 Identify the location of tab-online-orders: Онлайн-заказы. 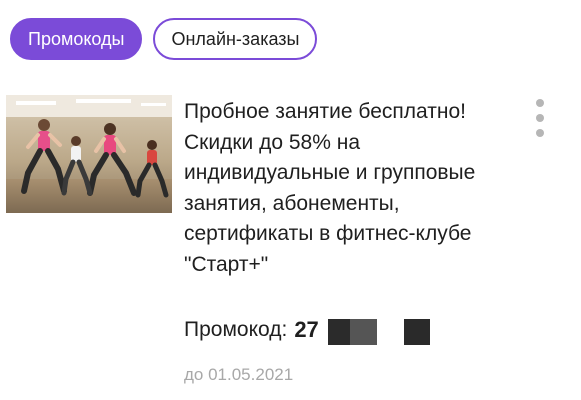
(235, 39).